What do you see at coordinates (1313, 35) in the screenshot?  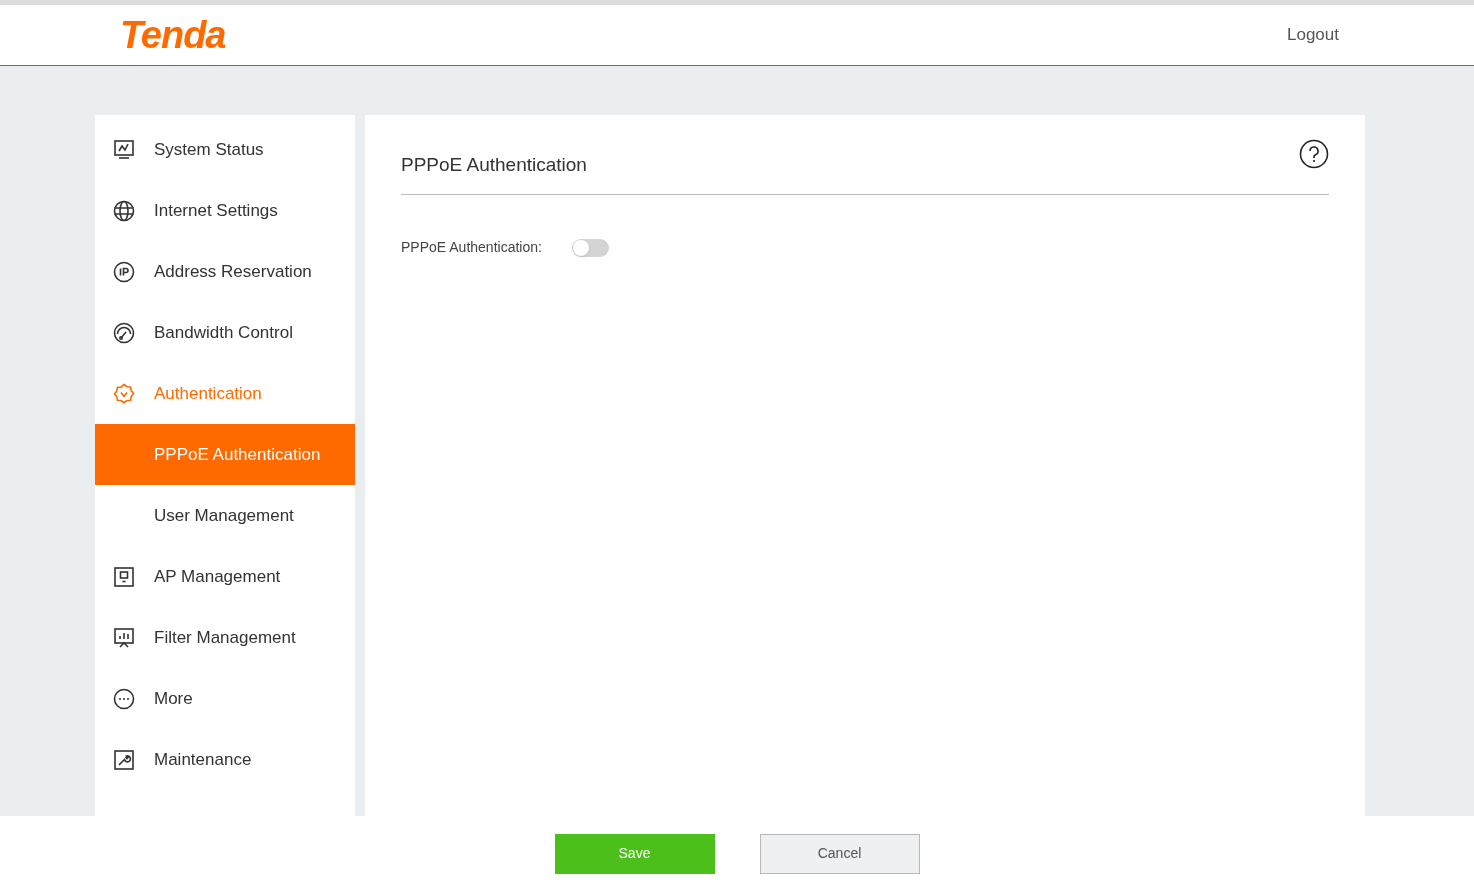 I see `logout-link: Logout` at bounding box center [1313, 35].